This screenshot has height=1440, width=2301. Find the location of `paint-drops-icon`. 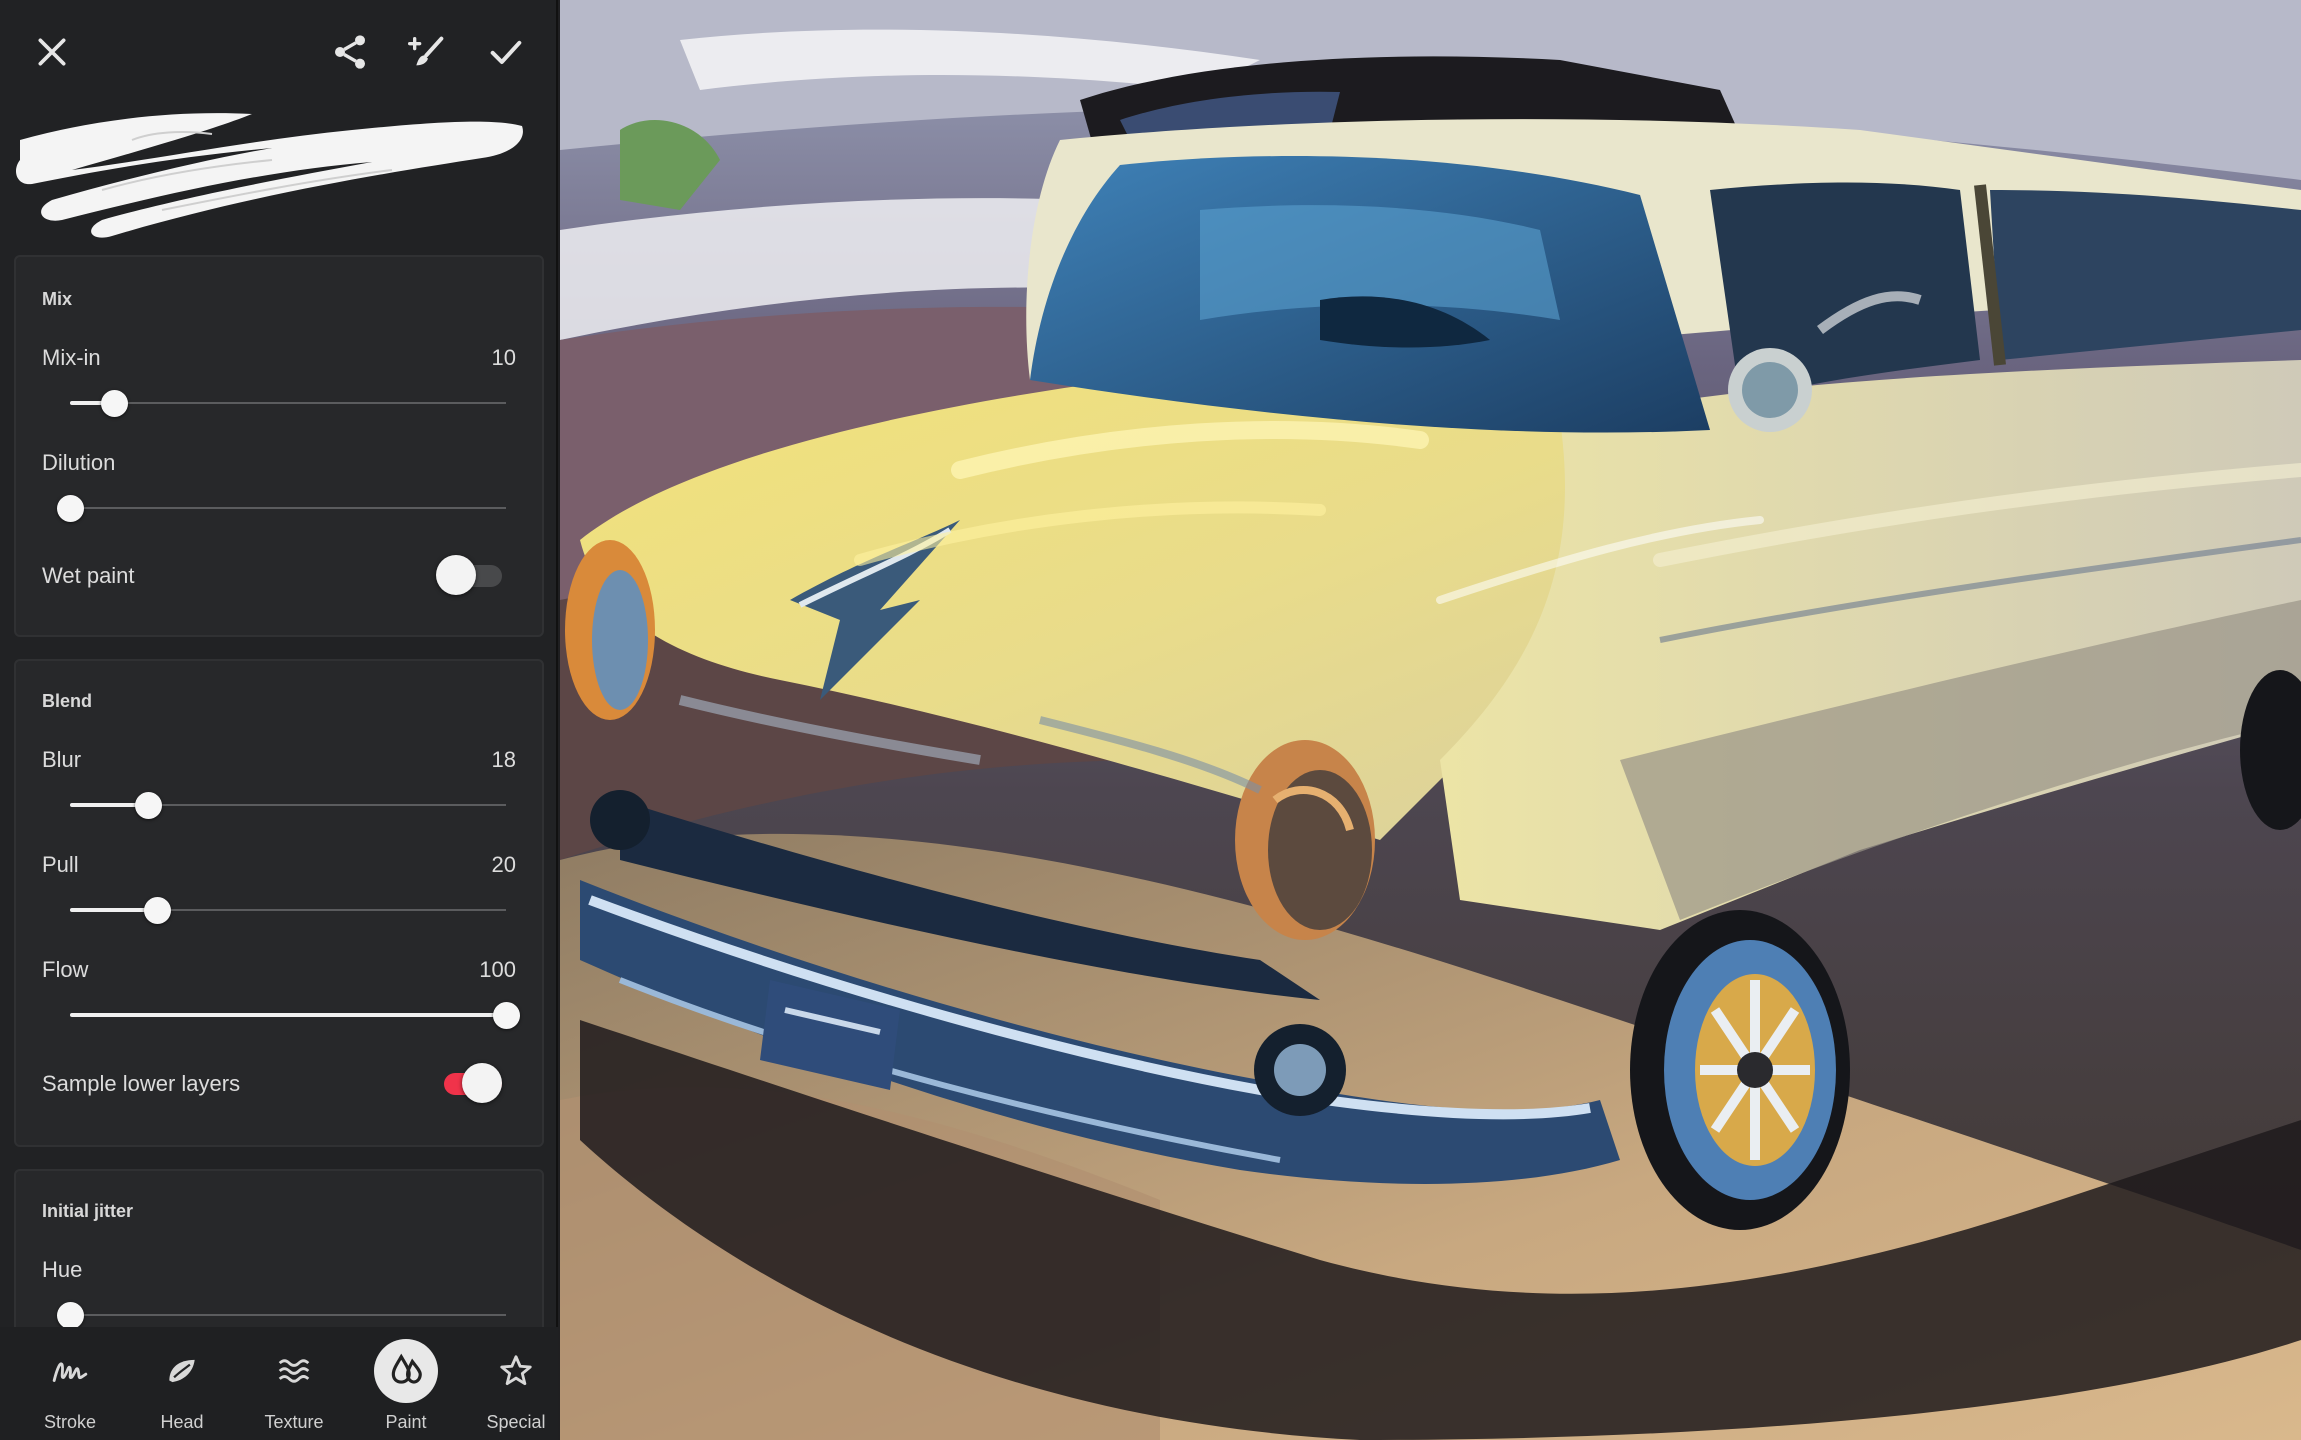

paint-drops-icon is located at coordinates (406, 1371).